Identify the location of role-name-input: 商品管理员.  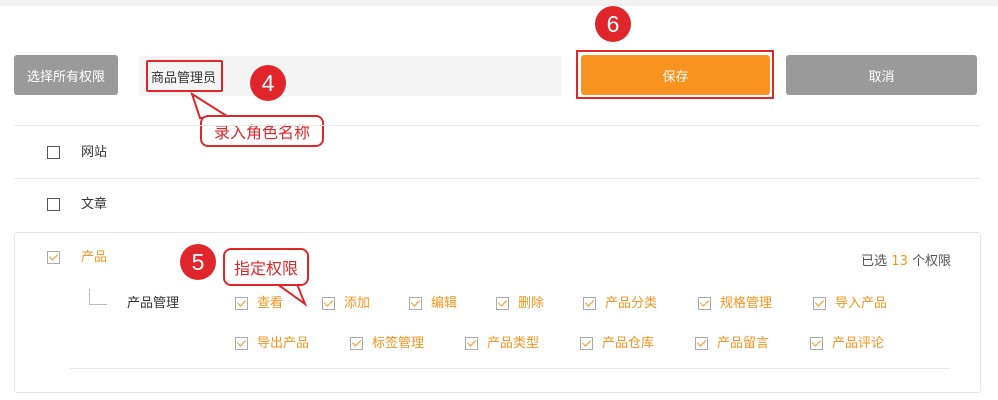
(350, 76).